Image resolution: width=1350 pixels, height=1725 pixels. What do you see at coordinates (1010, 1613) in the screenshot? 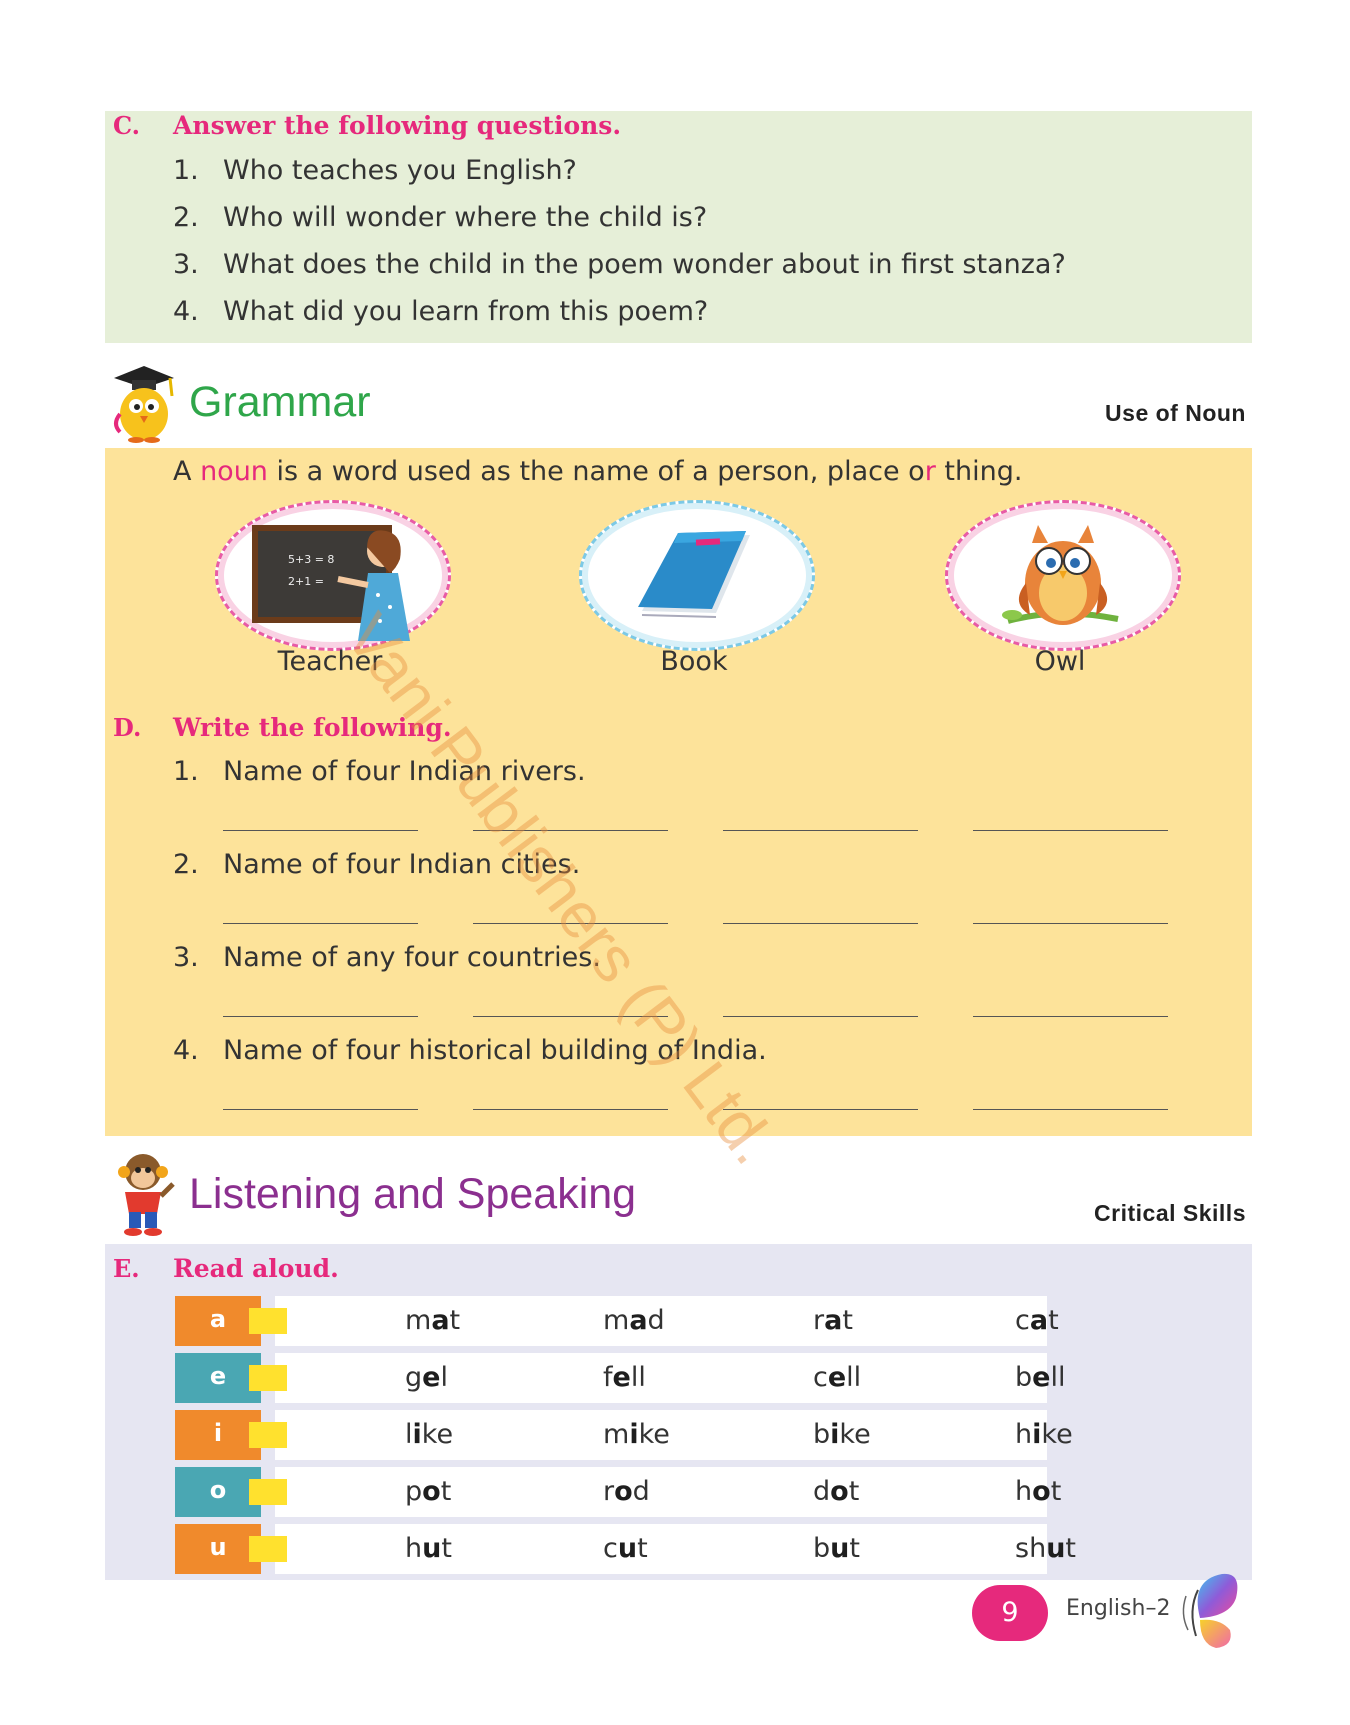
I see `page-number: 9` at bounding box center [1010, 1613].